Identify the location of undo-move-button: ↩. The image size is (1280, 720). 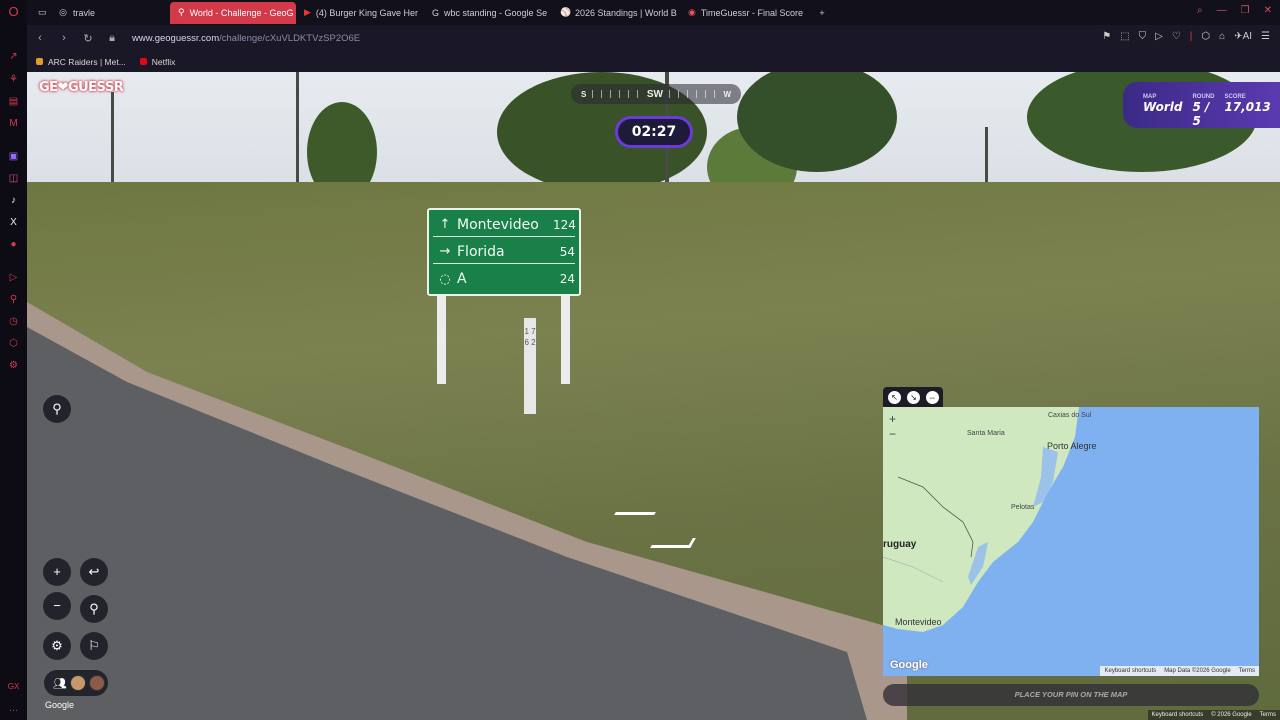
(94, 572).